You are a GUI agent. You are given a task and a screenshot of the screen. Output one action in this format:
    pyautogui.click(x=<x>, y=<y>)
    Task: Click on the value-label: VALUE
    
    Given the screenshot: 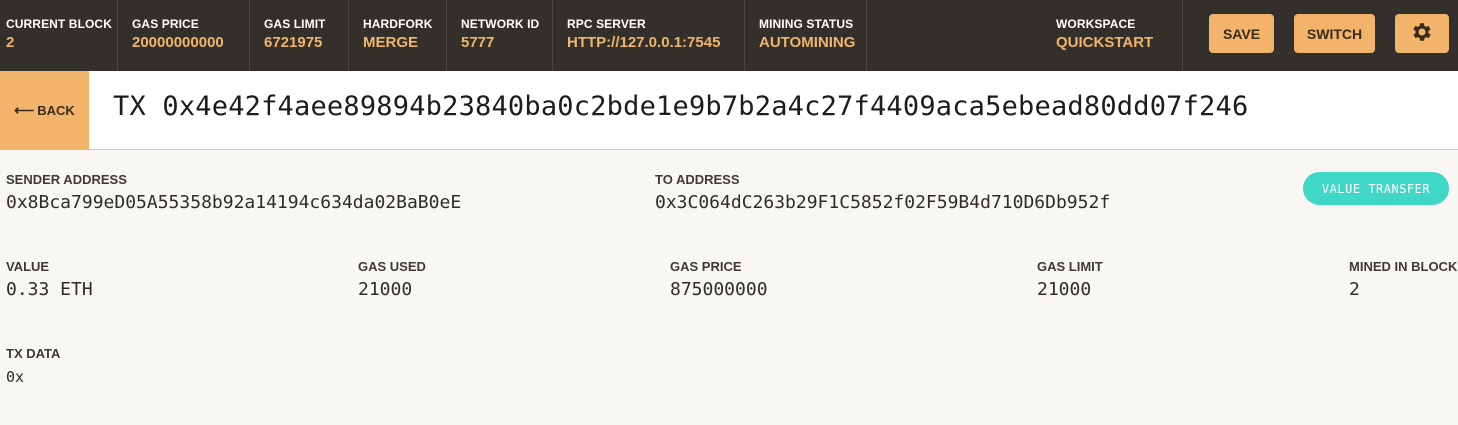 What is the action you would take?
    pyautogui.click(x=28, y=266)
    